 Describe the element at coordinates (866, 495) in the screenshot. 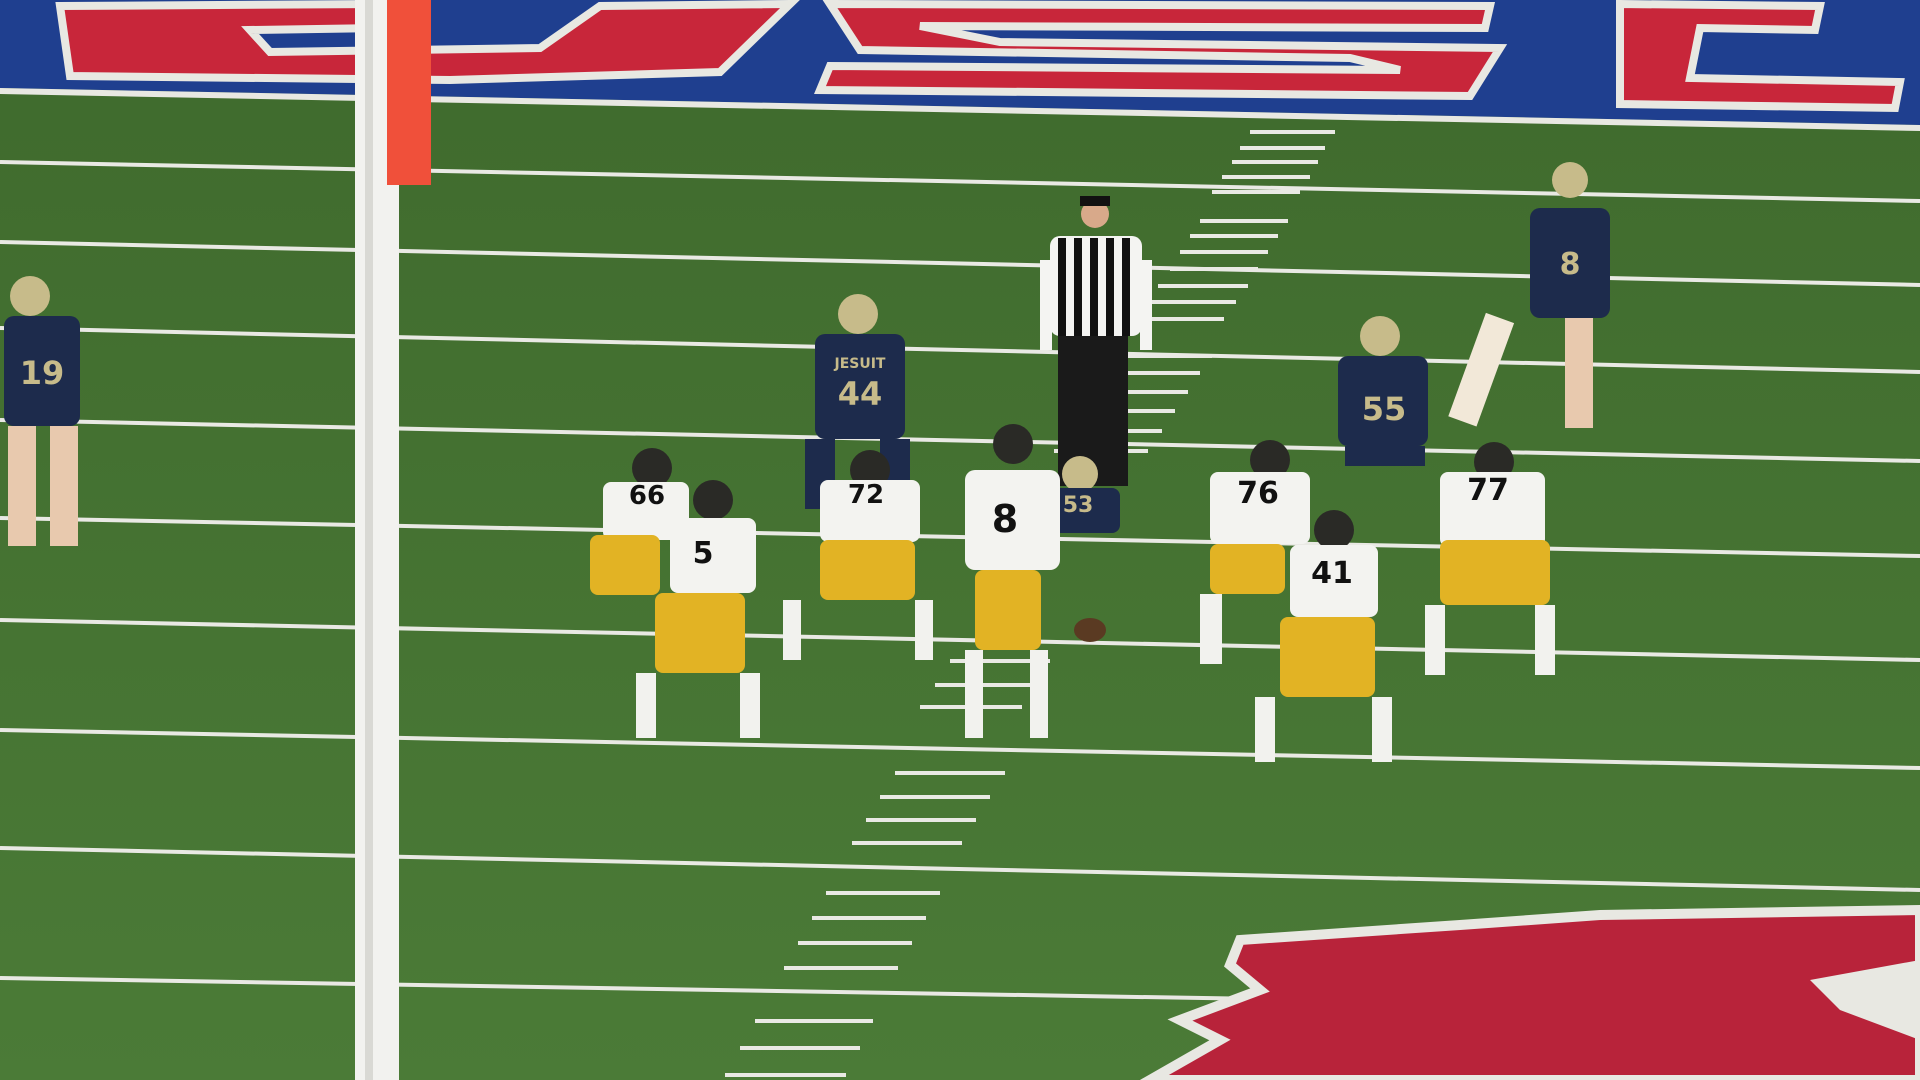

I see `away-player-number: 72` at that location.